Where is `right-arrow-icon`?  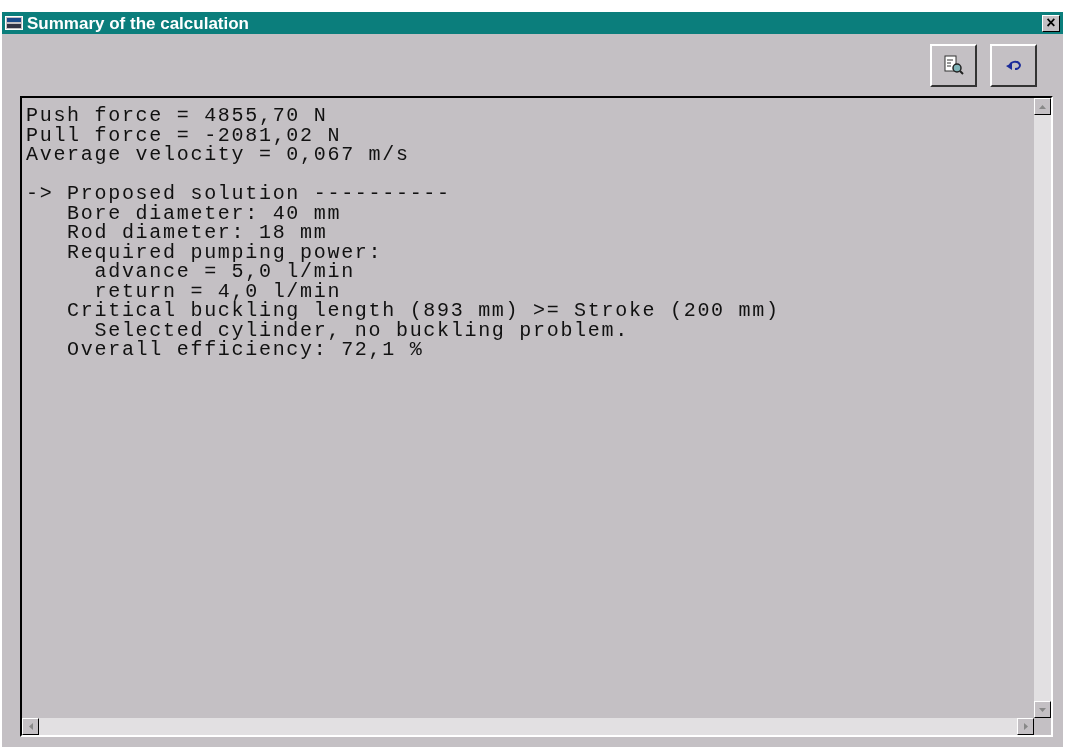 right-arrow-icon is located at coordinates (1025, 726).